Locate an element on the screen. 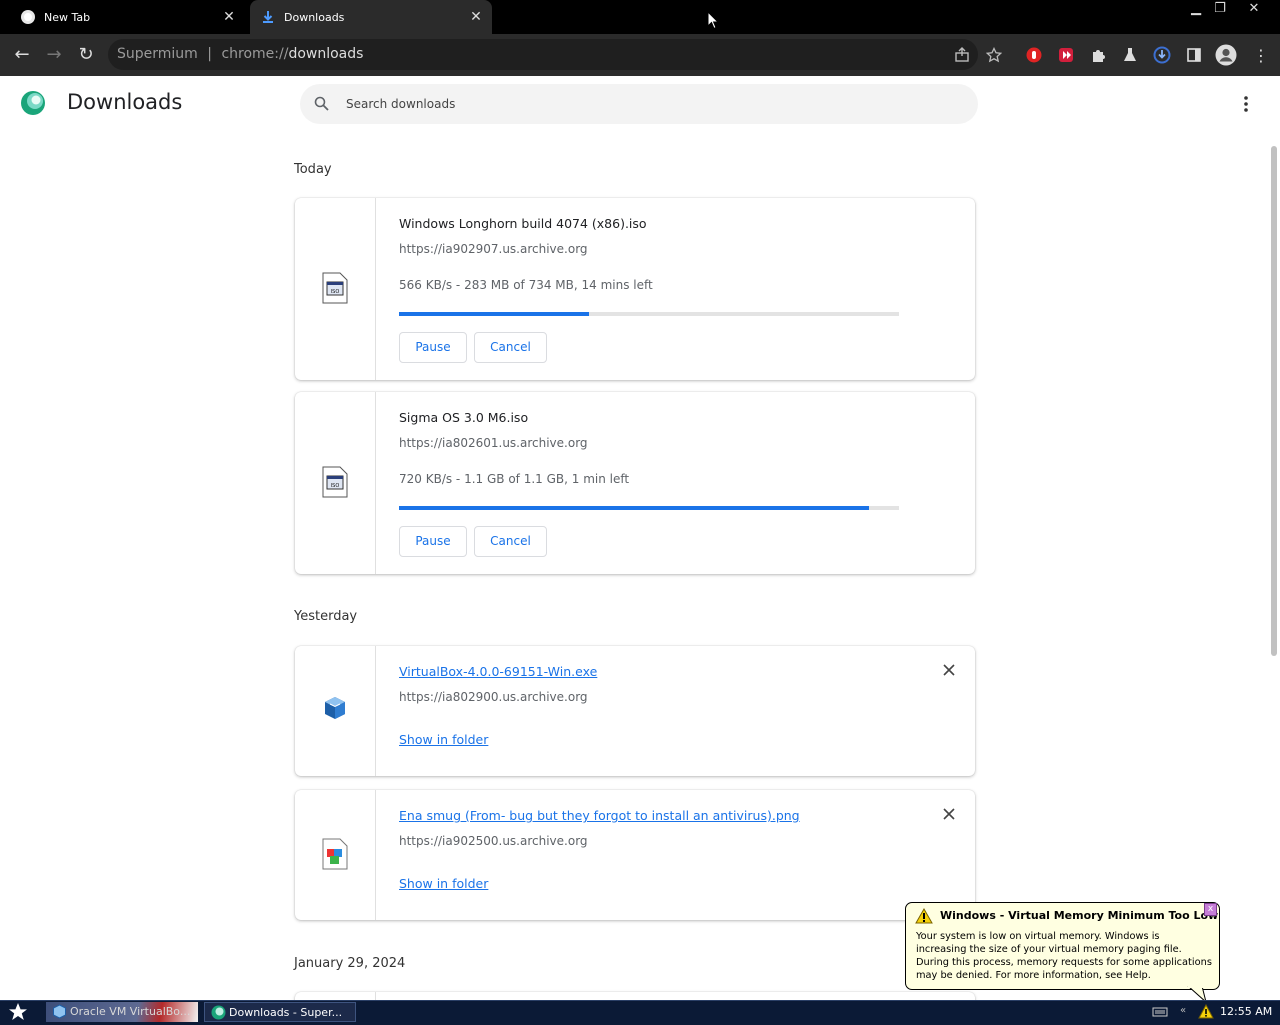 This screenshot has height=1025, width=1280. section-heading-date: January 29, 2024 is located at coordinates (350, 963).